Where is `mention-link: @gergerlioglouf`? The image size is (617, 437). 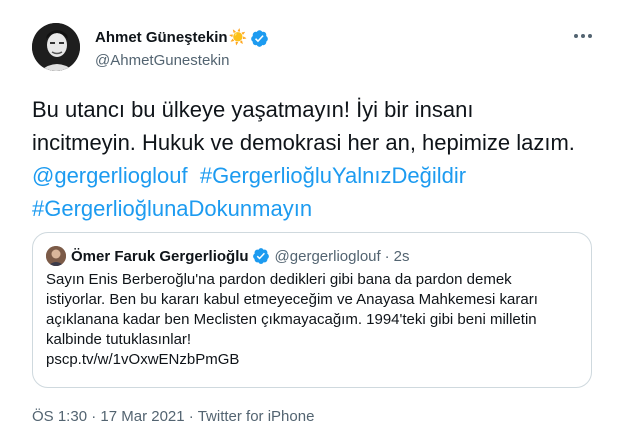
mention-link: @gergerlioglouf is located at coordinates (110, 175).